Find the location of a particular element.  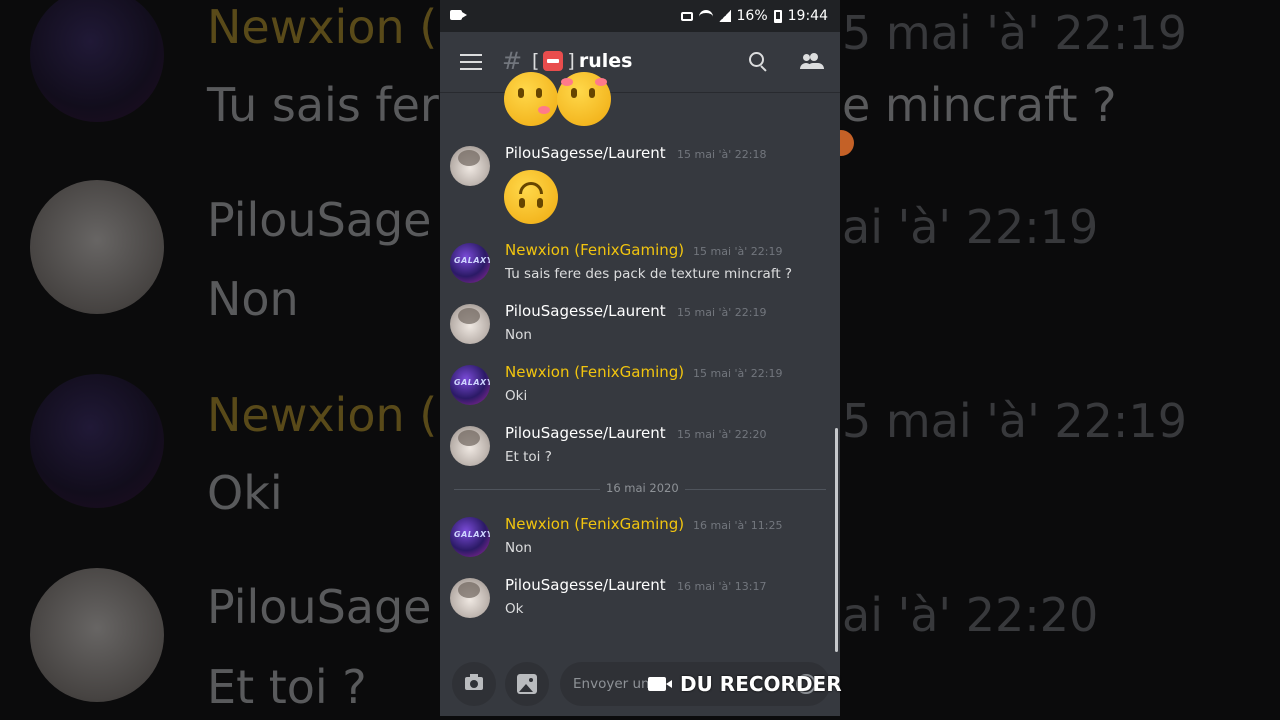

background-text: ai 'à' 22:19 is located at coordinates (970, 227).